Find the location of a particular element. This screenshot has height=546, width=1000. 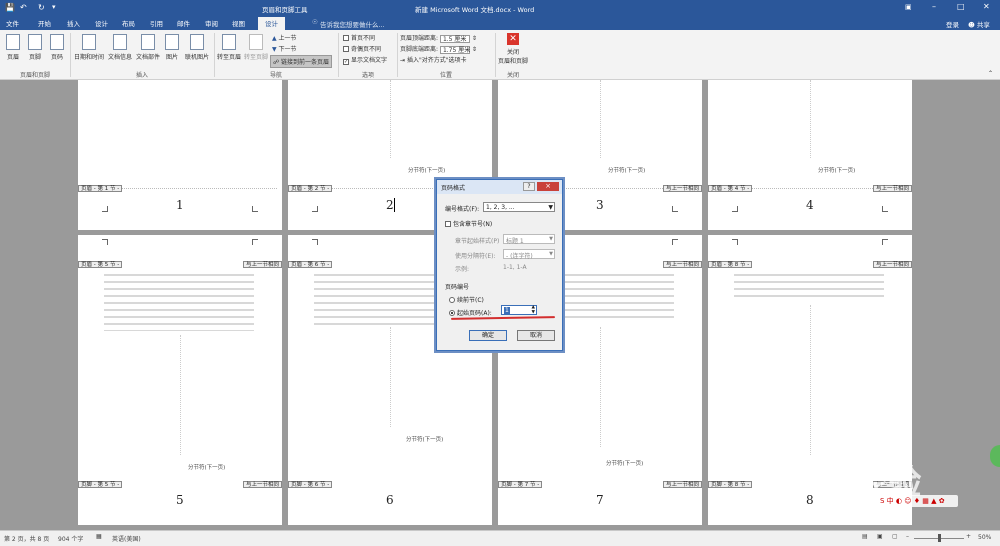

tab-insert: 插入 is located at coordinates (73, 23).